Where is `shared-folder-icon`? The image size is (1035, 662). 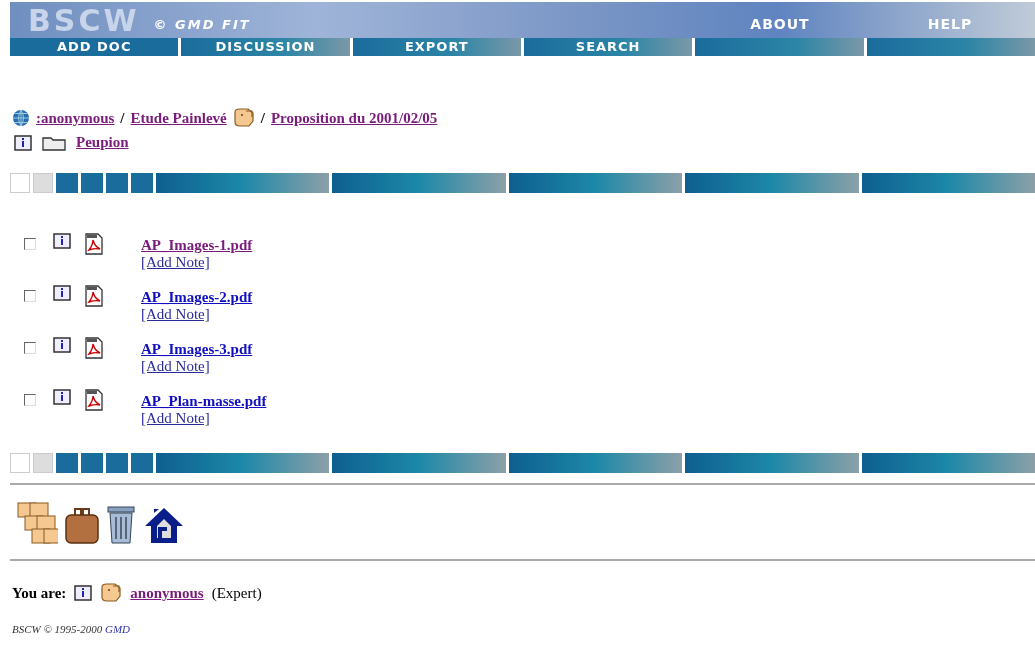
shared-folder-icon is located at coordinates (243, 118).